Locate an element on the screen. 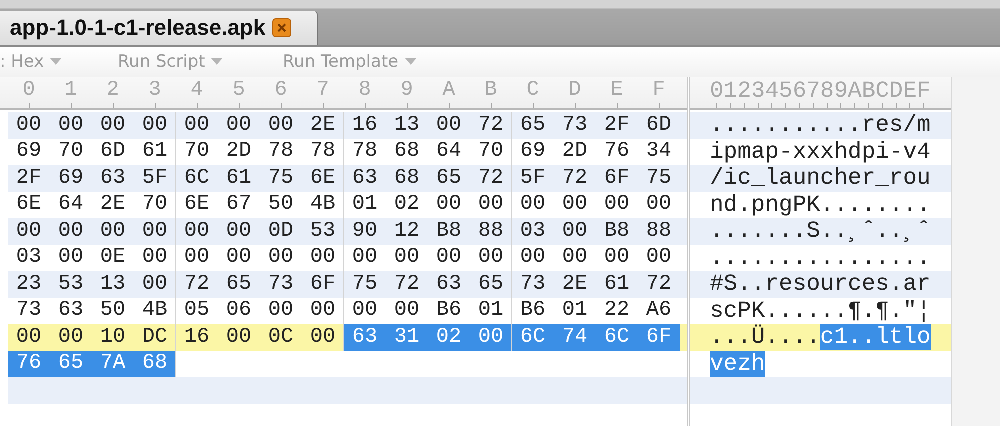 The height and width of the screenshot is (426, 1000). hex-byte: DC is located at coordinates (155, 337).